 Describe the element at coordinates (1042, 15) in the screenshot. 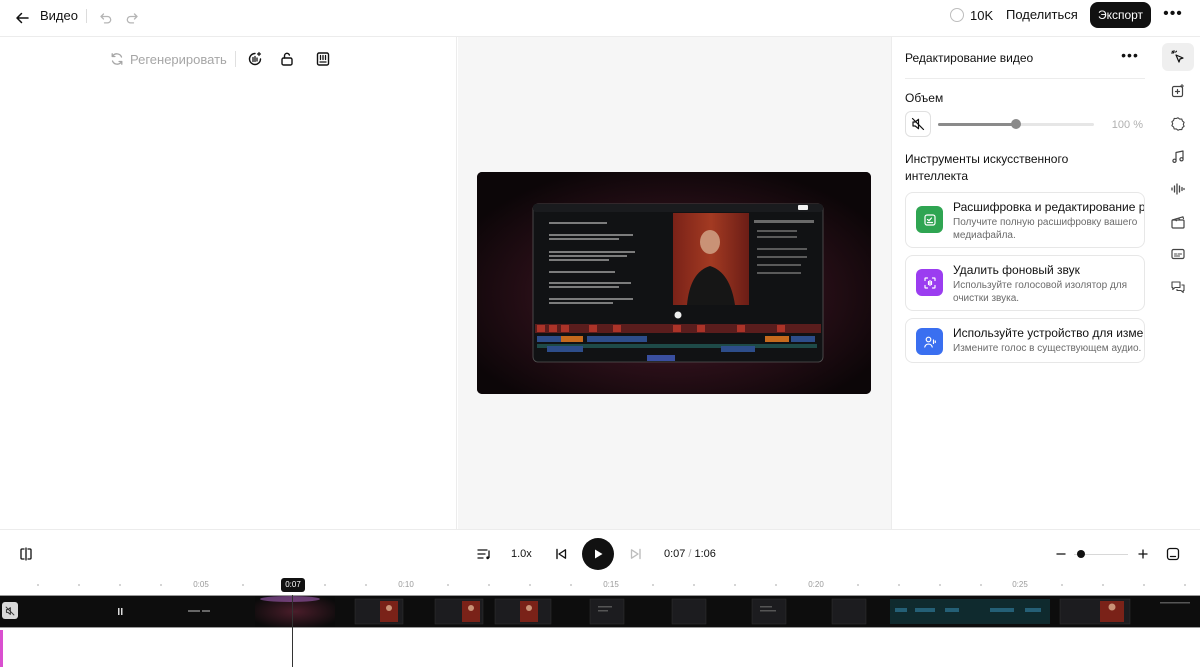

I see `share-button: Поделиться` at that location.